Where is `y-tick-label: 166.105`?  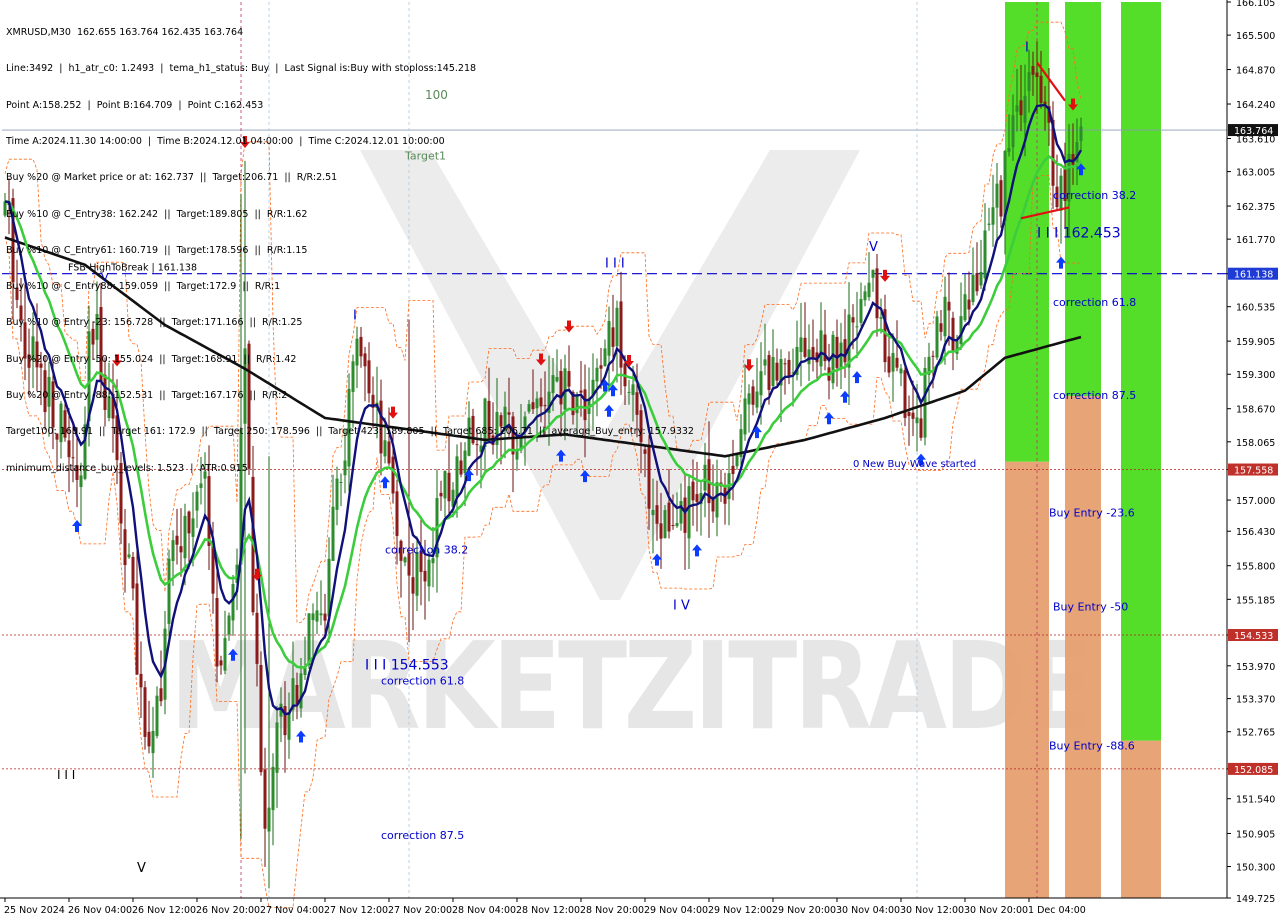
y-tick-label: 166.105 is located at coordinates (1255, 4).